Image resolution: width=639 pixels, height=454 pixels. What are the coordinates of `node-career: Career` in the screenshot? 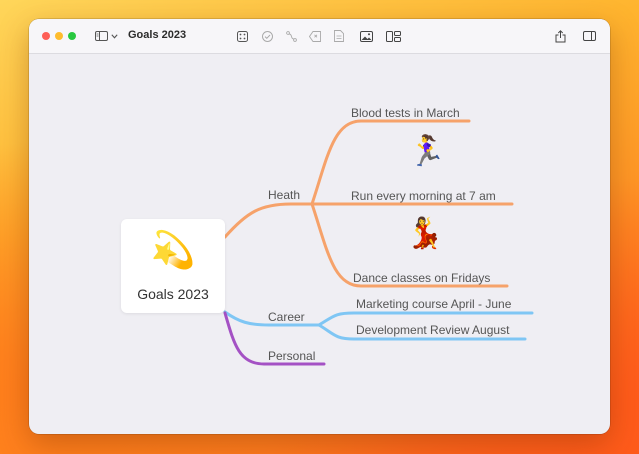 It's located at (286, 317).